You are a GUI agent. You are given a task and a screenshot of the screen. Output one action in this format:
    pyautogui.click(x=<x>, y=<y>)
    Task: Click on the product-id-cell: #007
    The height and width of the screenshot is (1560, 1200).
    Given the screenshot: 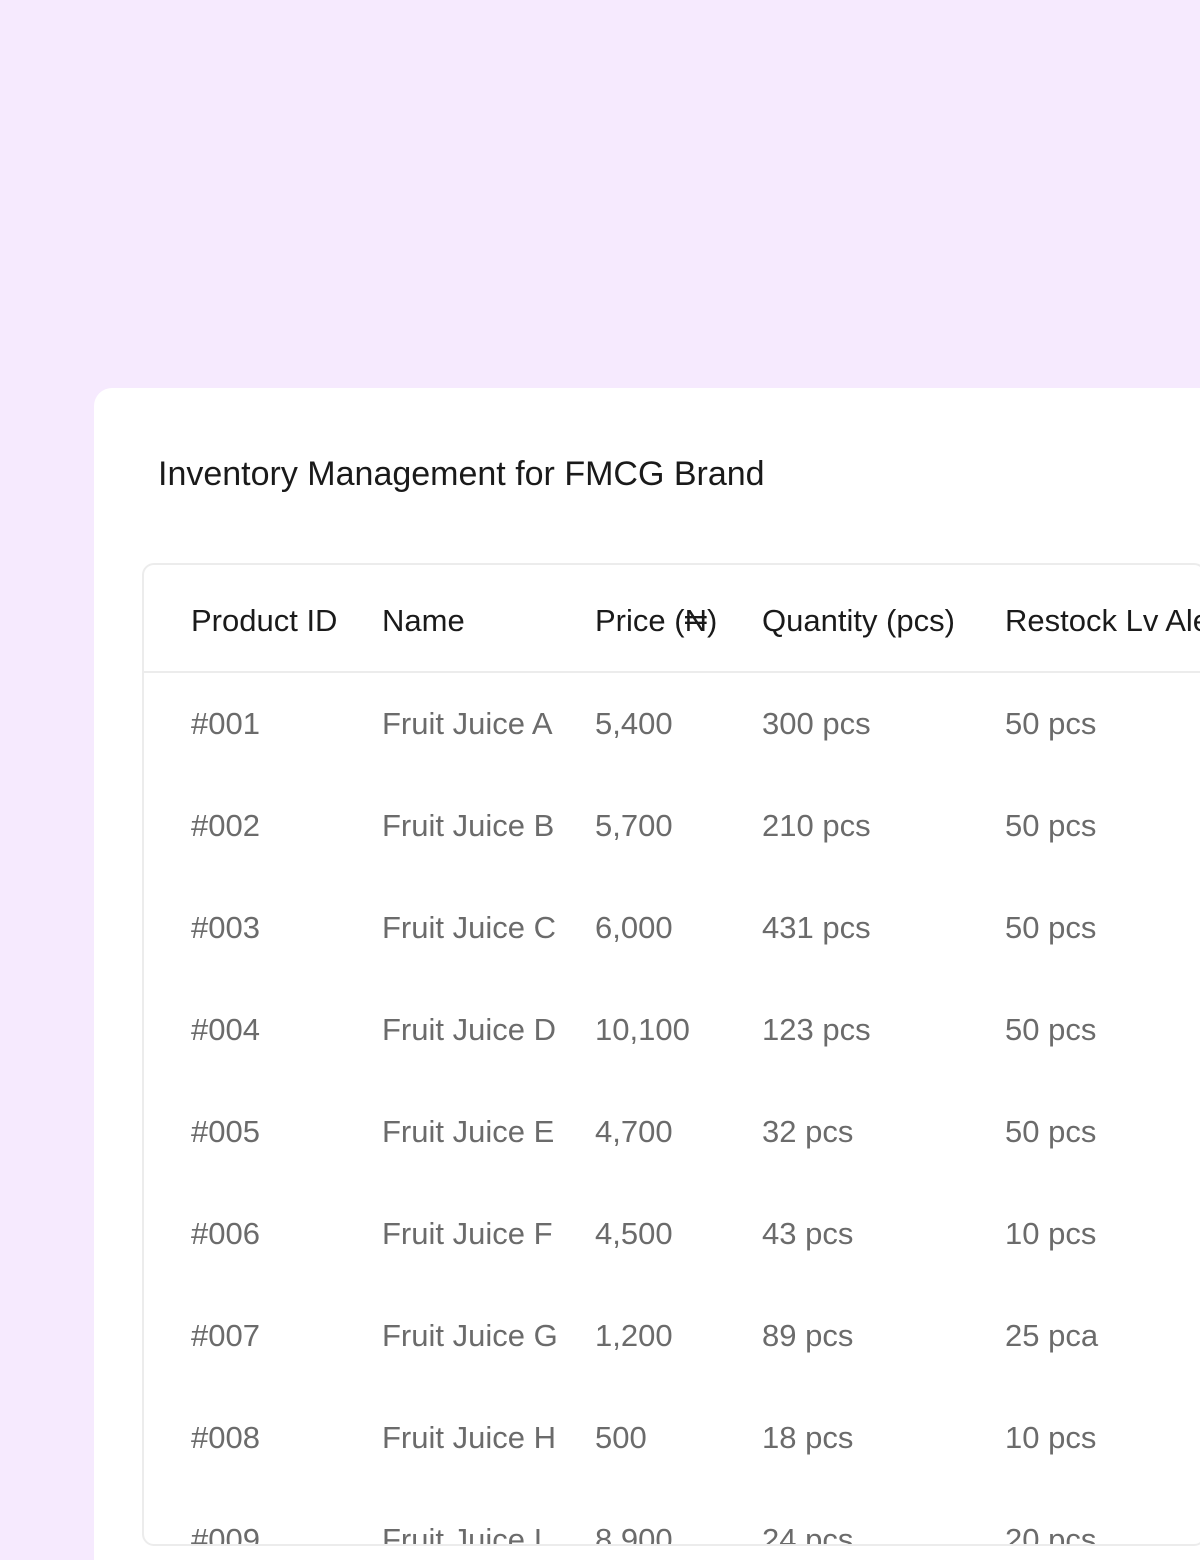 What is the action you would take?
    pyautogui.click(x=225, y=1335)
    